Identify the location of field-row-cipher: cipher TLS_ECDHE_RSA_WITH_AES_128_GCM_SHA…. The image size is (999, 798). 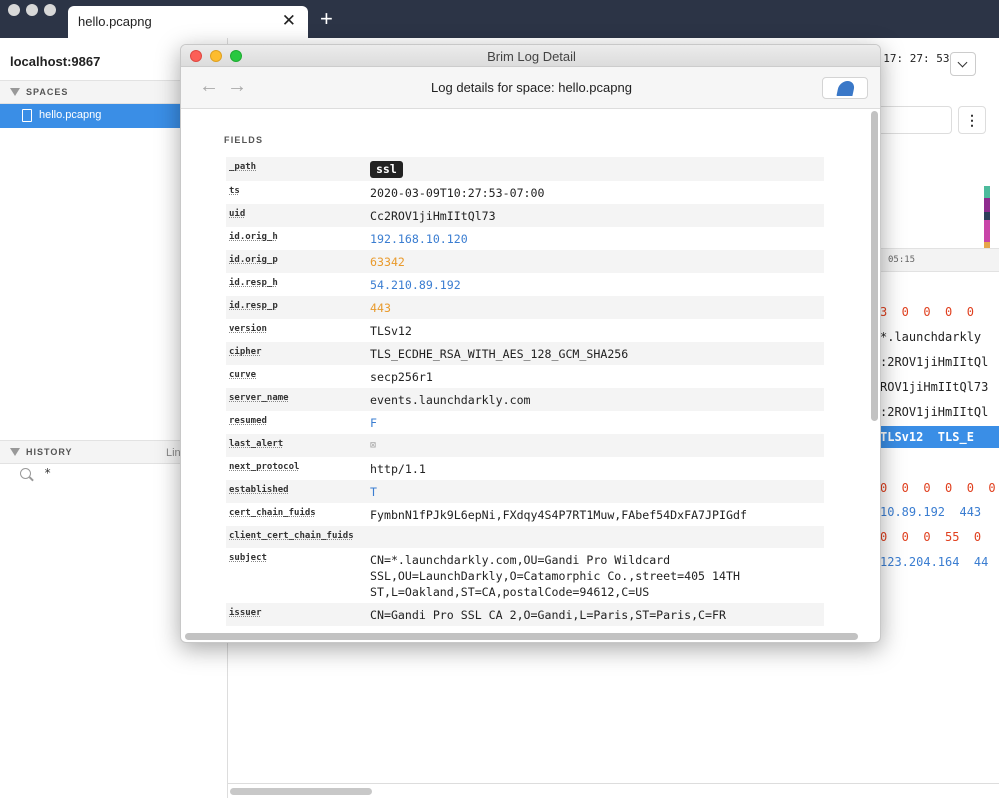
(525, 353).